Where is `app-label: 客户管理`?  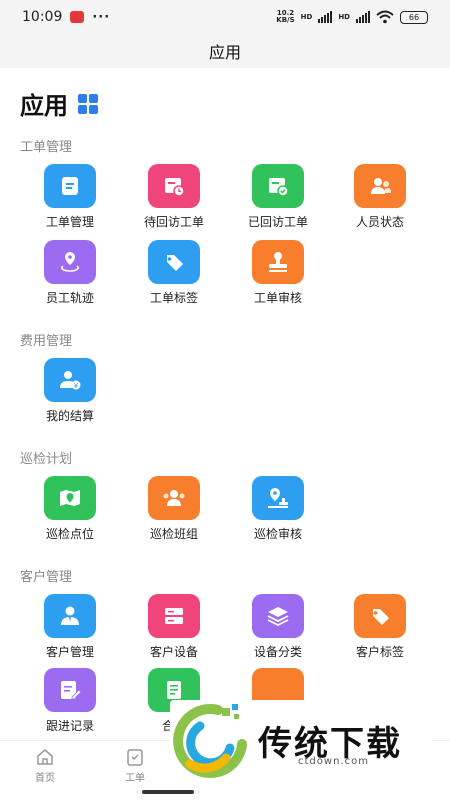
app-label: 客户管理 is located at coordinates (69, 652).